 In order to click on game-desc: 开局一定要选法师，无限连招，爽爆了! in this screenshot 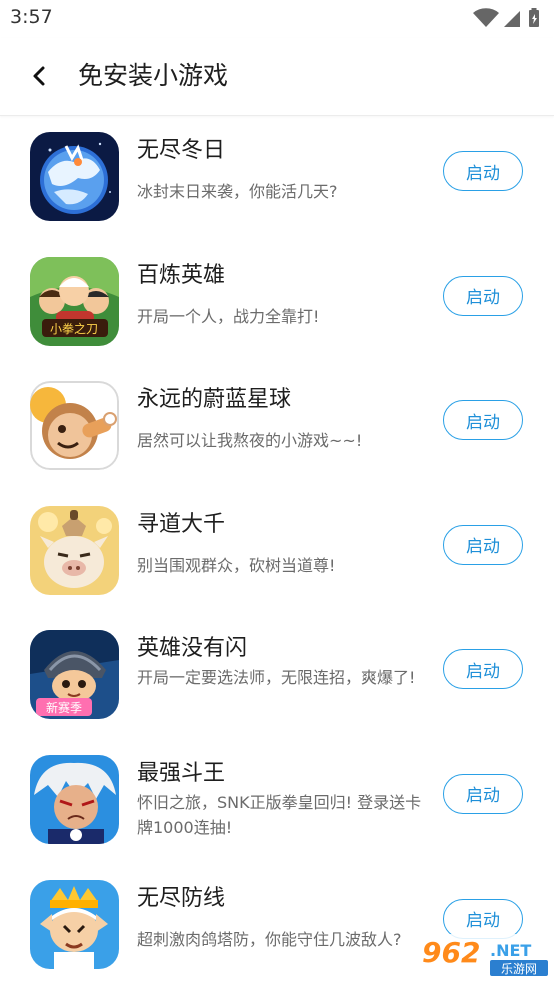, I will do `click(276, 678)`.